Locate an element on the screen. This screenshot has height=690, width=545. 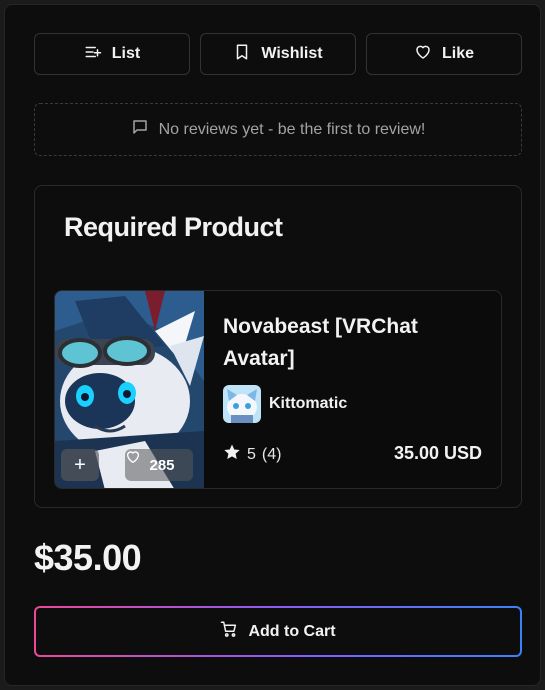
creator-avatar is located at coordinates (242, 404).